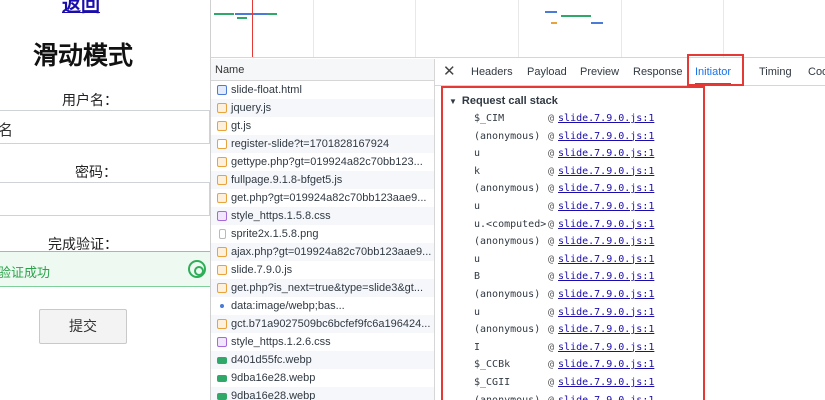 The height and width of the screenshot is (400, 825). Describe the element at coordinates (322, 270) in the screenshot. I see `request-row: slide.7.9.0.js` at that location.